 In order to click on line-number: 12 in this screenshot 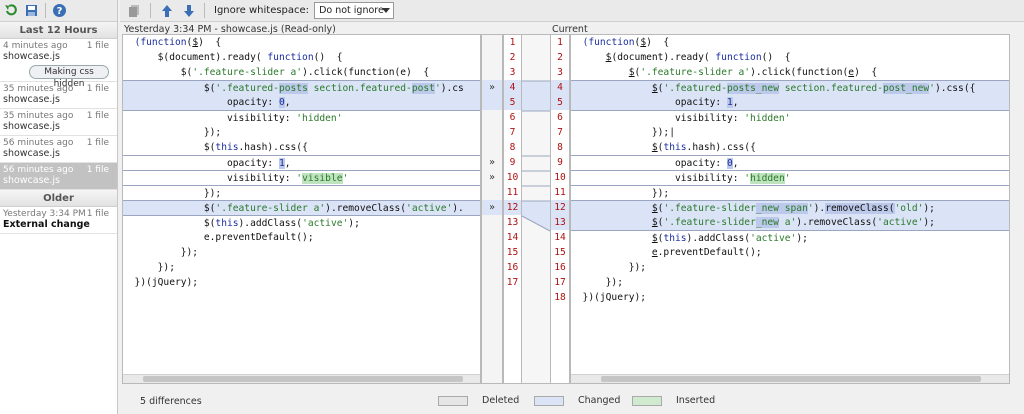, I will do `click(560, 207)`.